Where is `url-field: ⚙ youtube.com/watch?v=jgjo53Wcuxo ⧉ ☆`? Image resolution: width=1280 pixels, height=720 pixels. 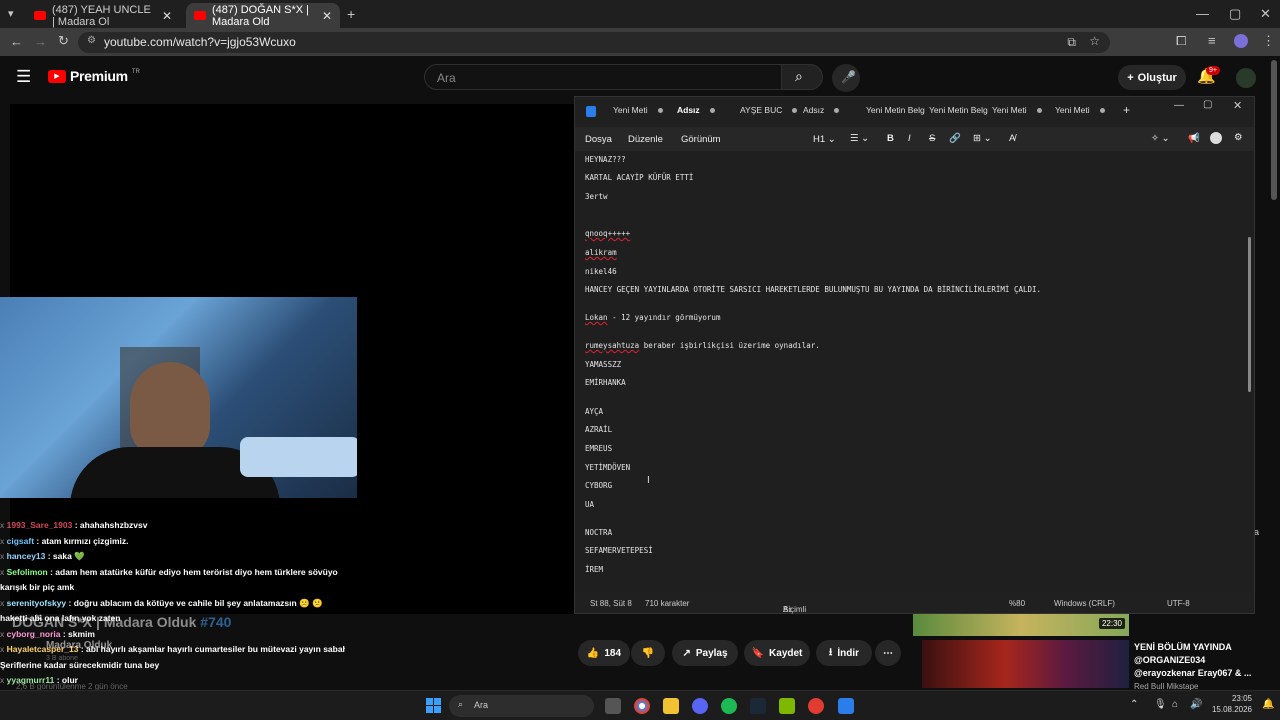
url-field: ⚙ youtube.com/watch?v=jgjo53Wcuxo ⧉ ☆ is located at coordinates (594, 42).